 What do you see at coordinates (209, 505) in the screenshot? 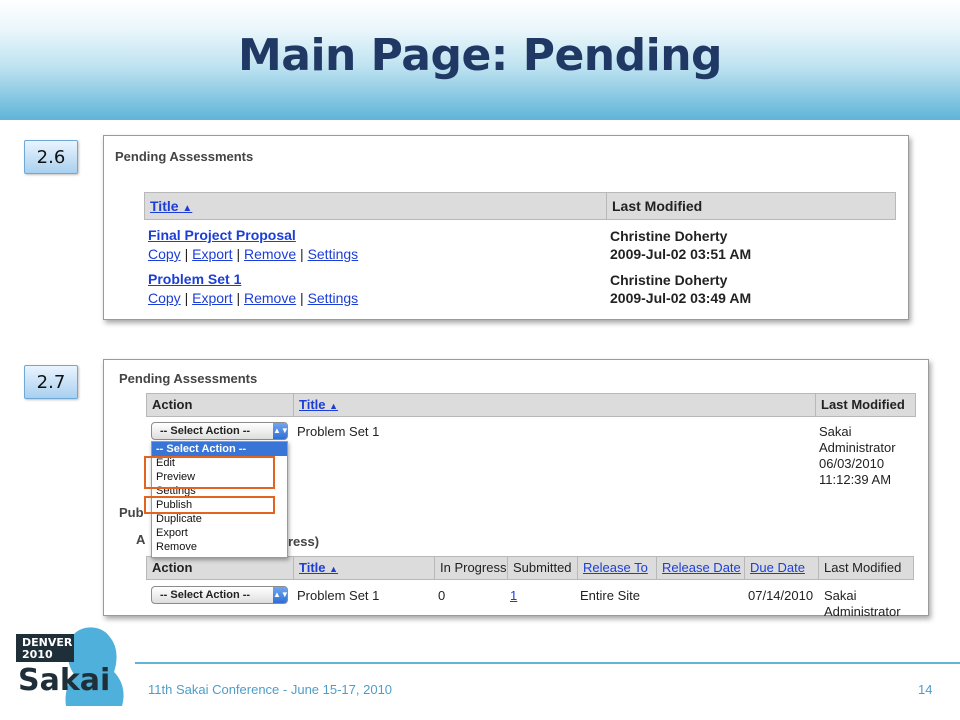
I see `highlight-box-publish` at bounding box center [209, 505].